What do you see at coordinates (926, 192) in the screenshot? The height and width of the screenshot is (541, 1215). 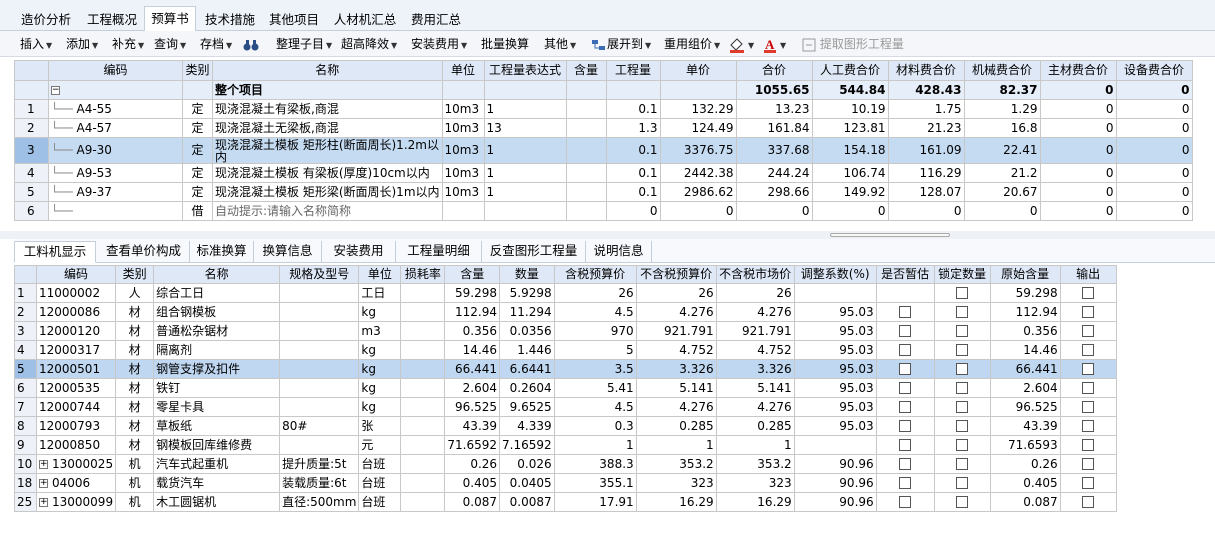 I see `cell-material: 128.07` at bounding box center [926, 192].